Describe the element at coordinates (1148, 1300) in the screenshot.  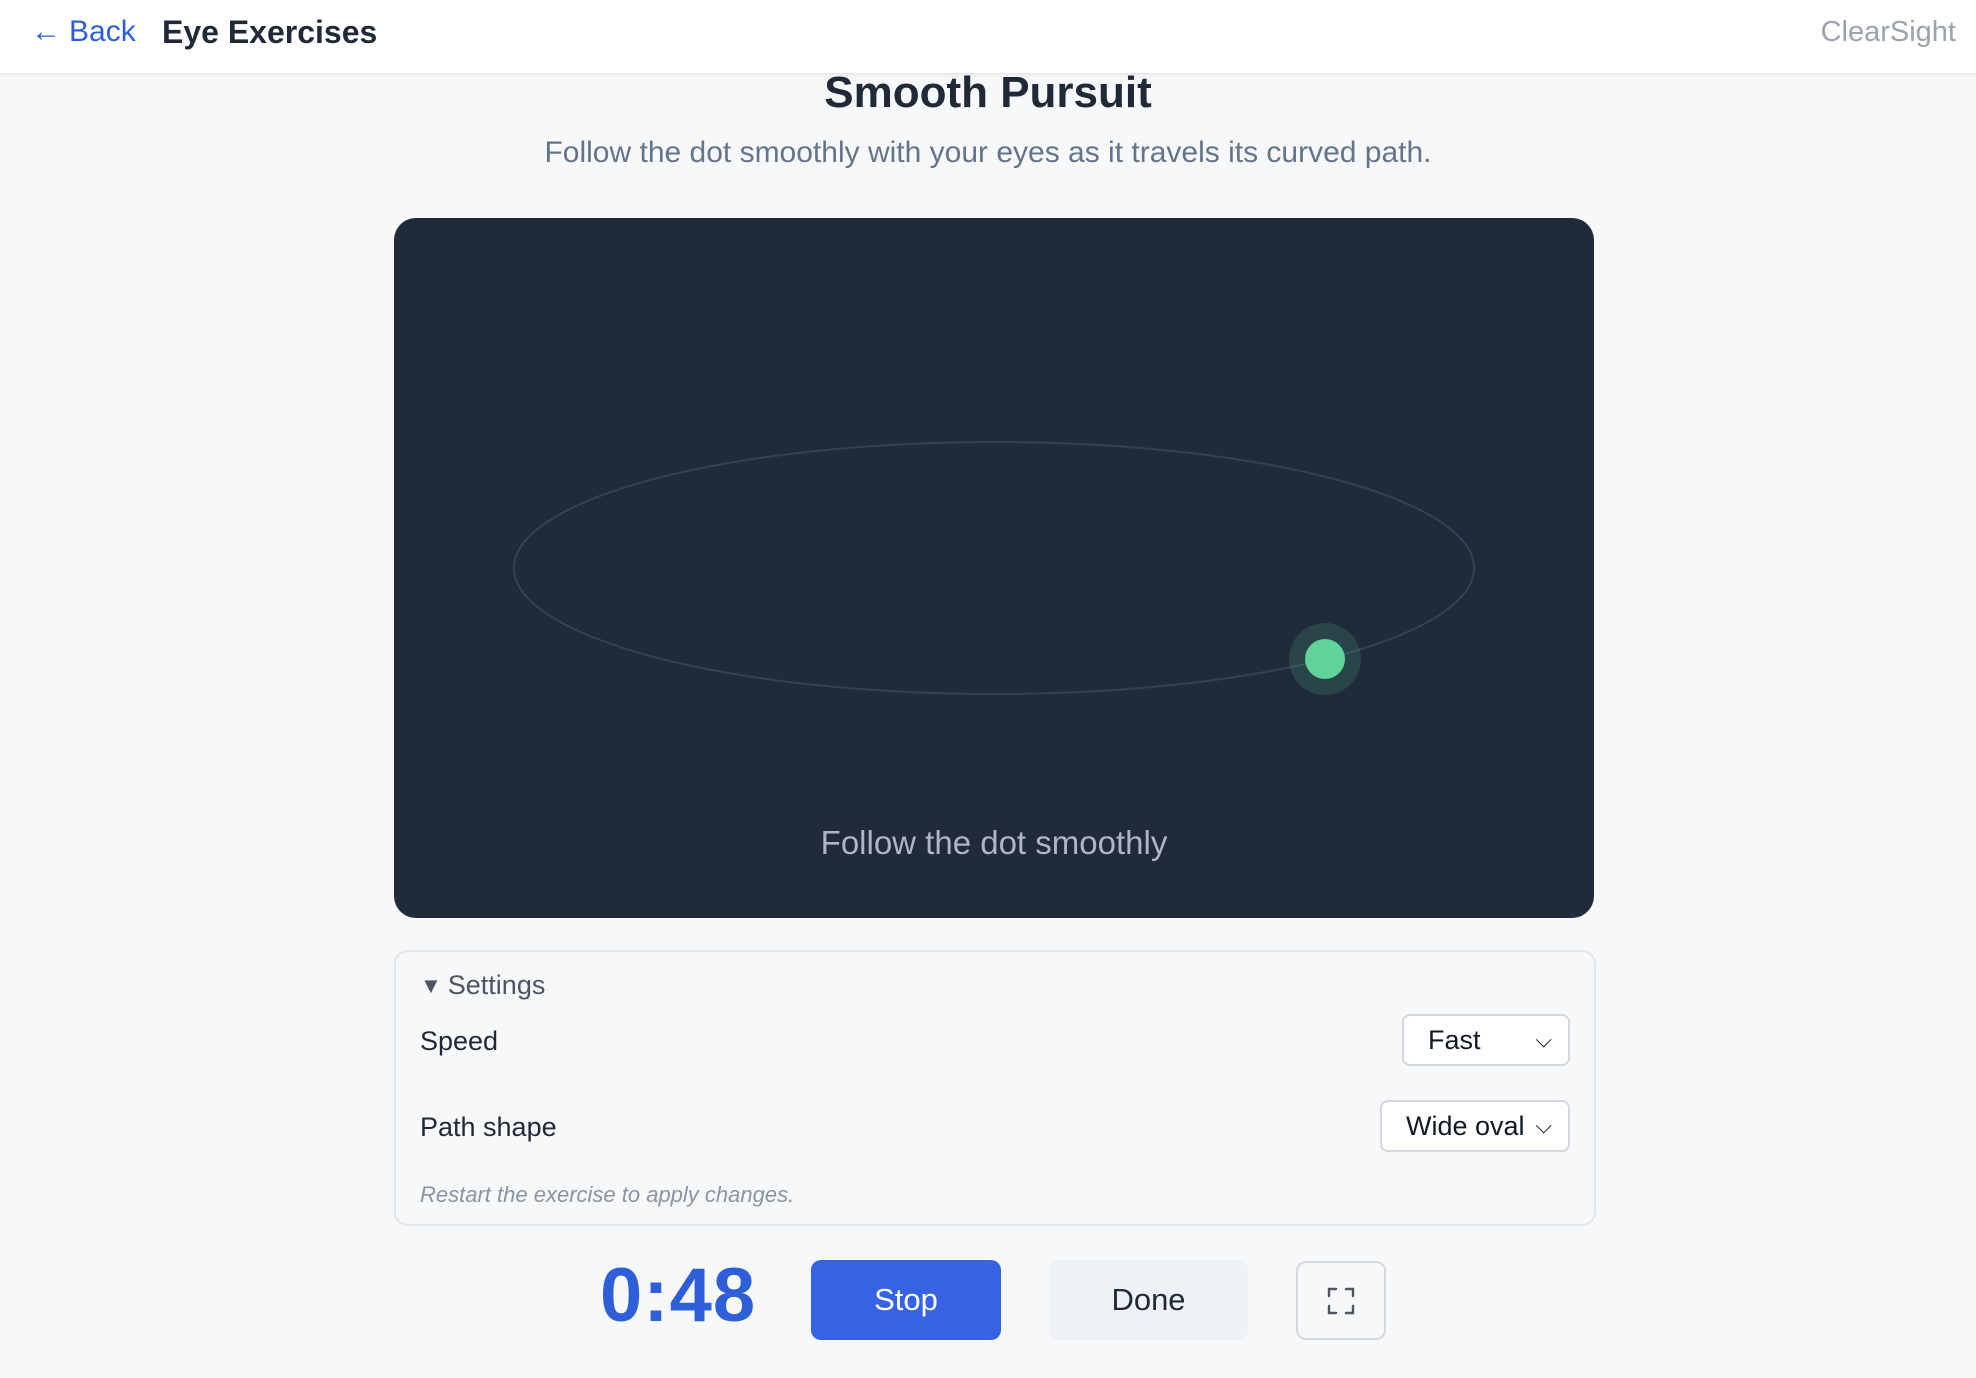
I see `done-button: Done` at that location.